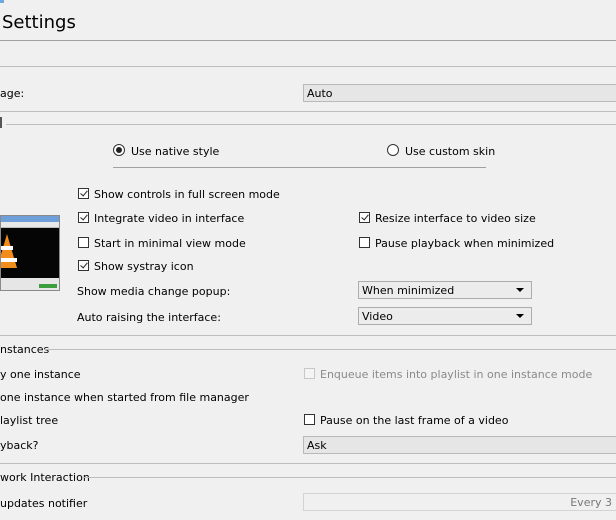 The width and height of the screenshot is (616, 520). I want to click on fullscreen-controls-checkbox, so click(83, 193).